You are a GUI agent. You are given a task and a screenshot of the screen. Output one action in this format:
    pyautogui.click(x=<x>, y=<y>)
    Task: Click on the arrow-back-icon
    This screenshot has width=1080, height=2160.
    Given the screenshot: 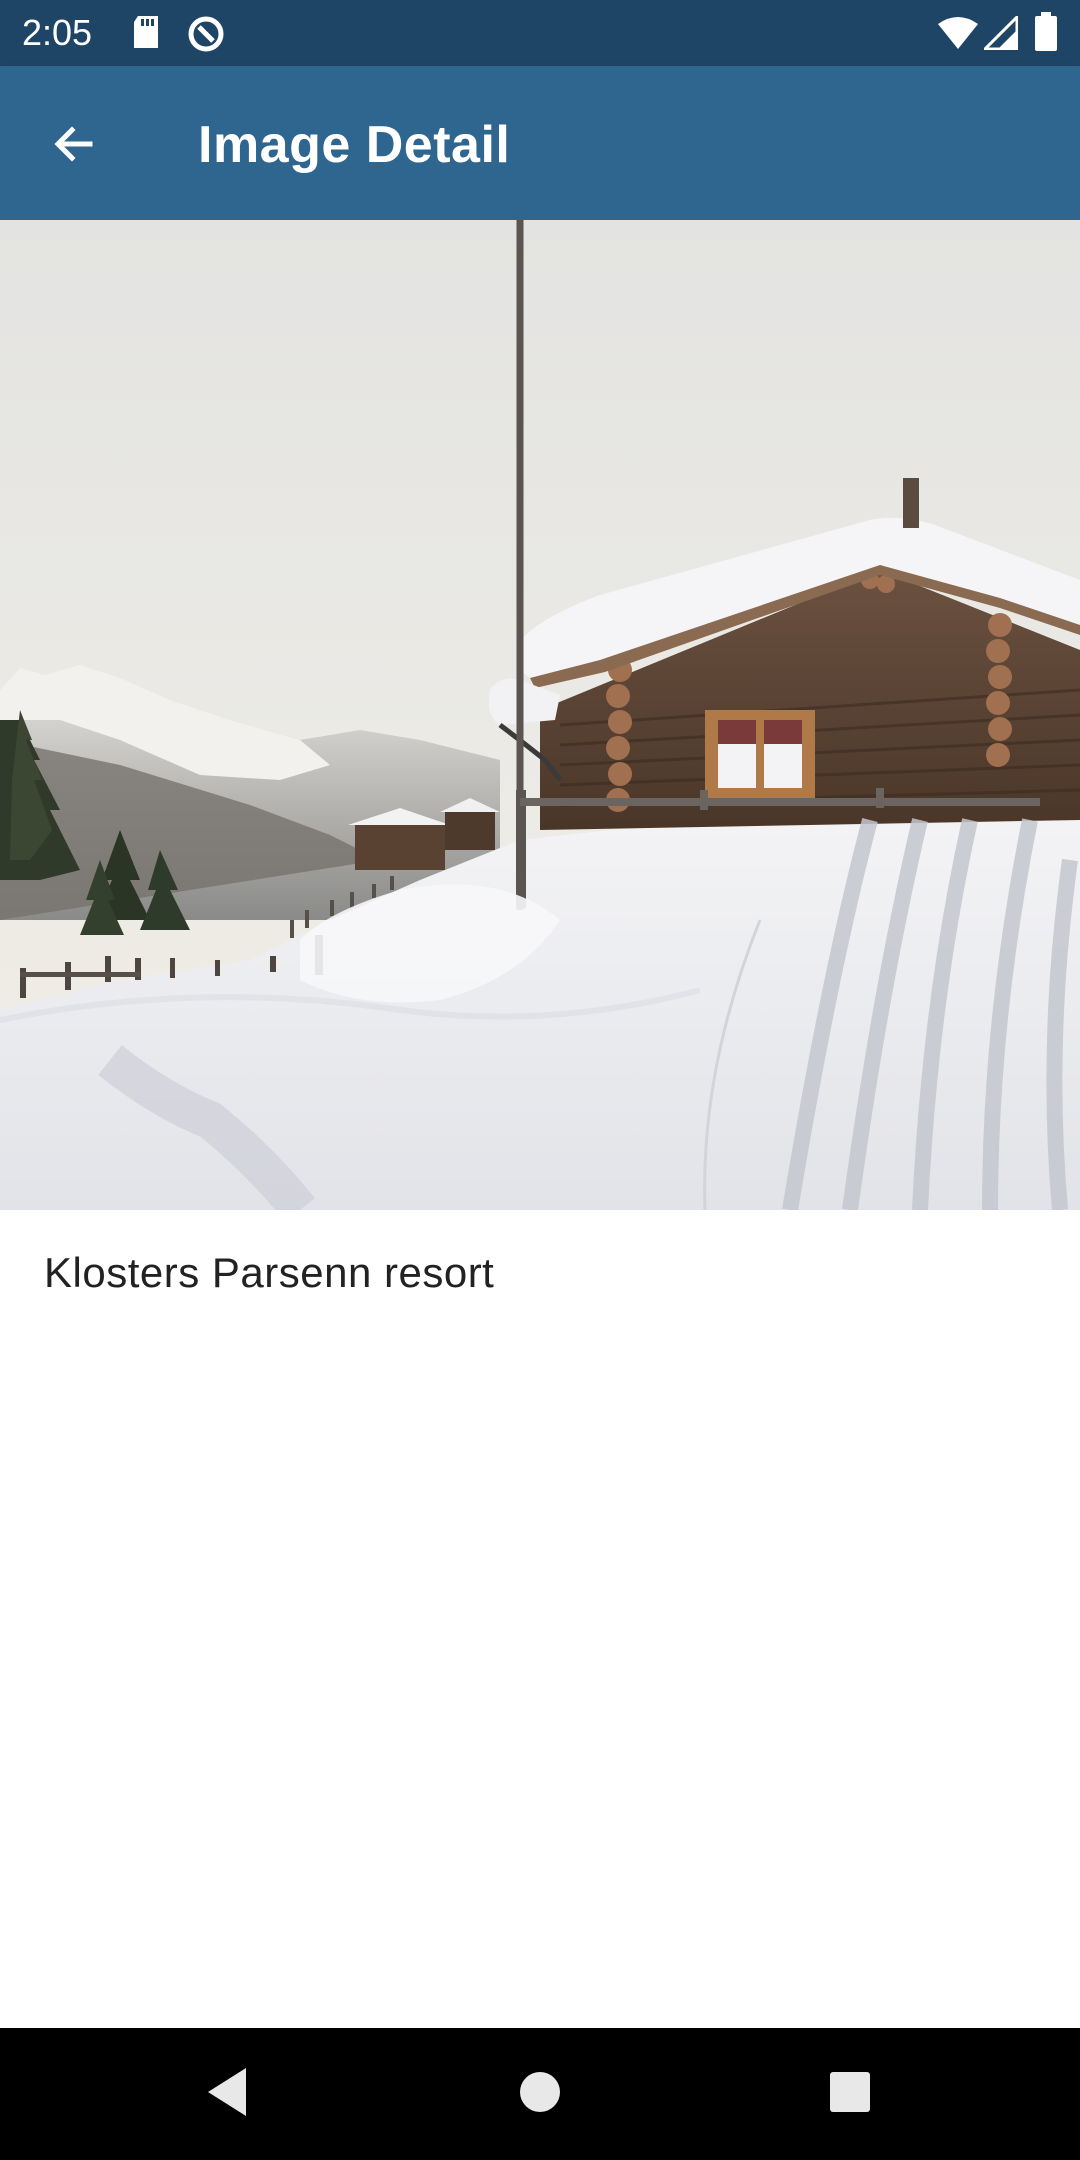 What is the action you would take?
    pyautogui.click(x=74, y=146)
    